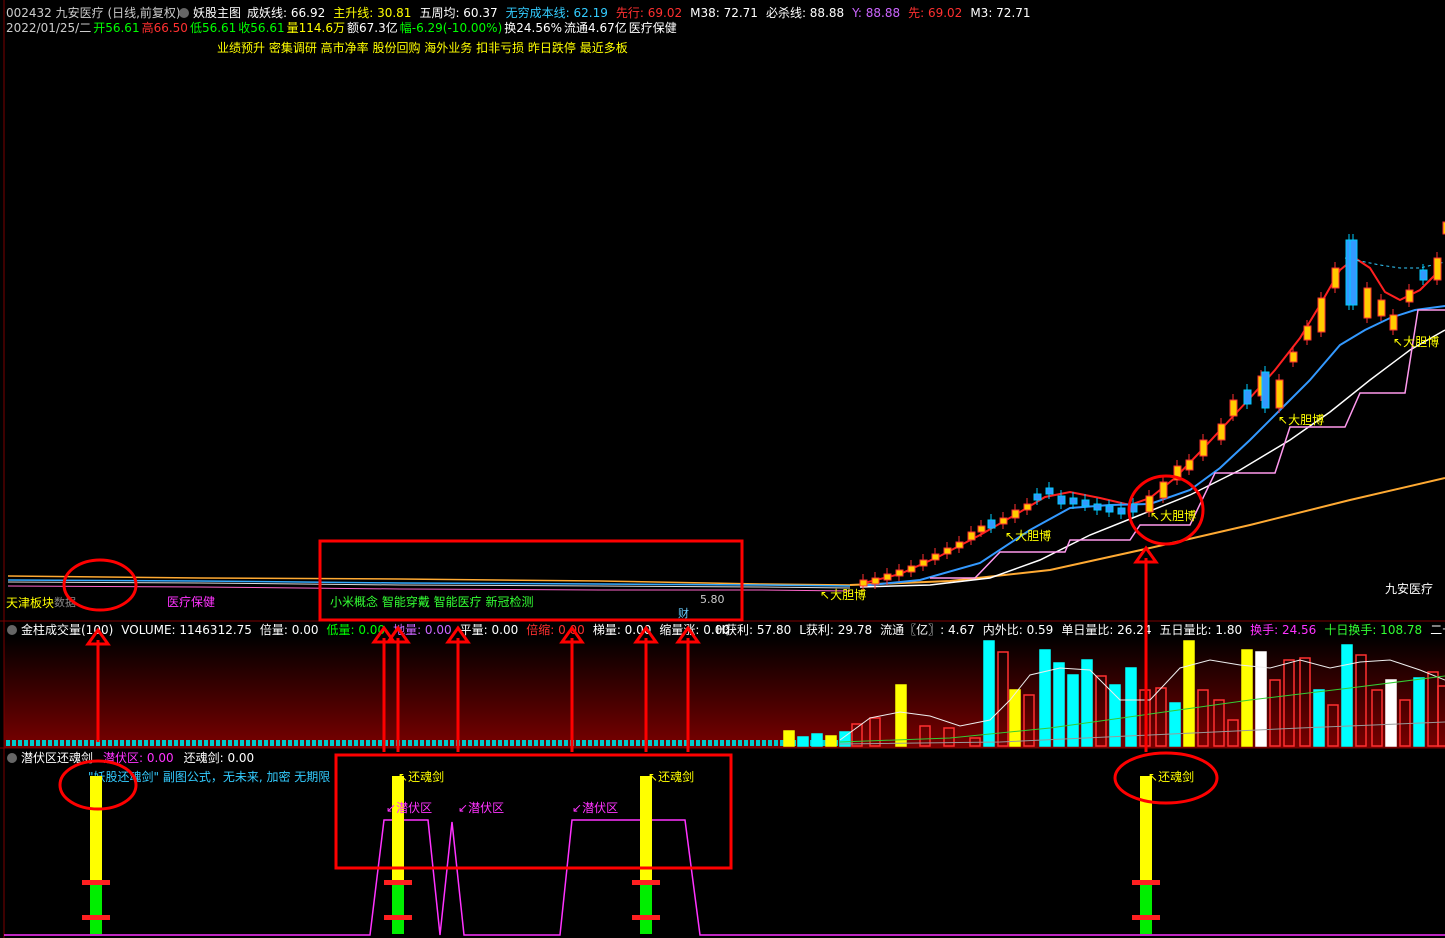 The width and height of the screenshot is (1445, 938). I want to click on quote-field: 低56.61, so click(213, 28).